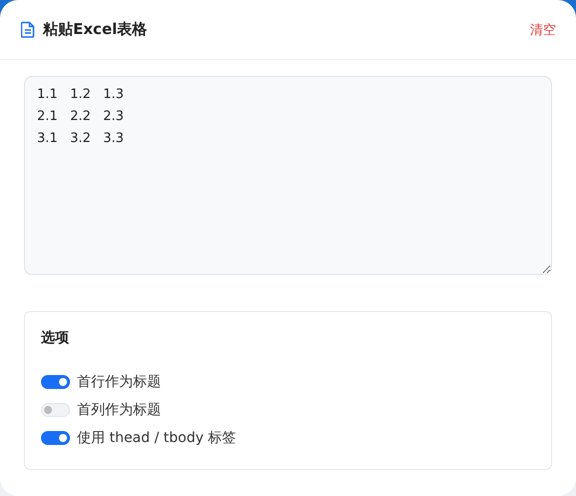  Describe the element at coordinates (95, 29) in the screenshot. I see `dialog-title: 粘贴Excel表格` at that location.